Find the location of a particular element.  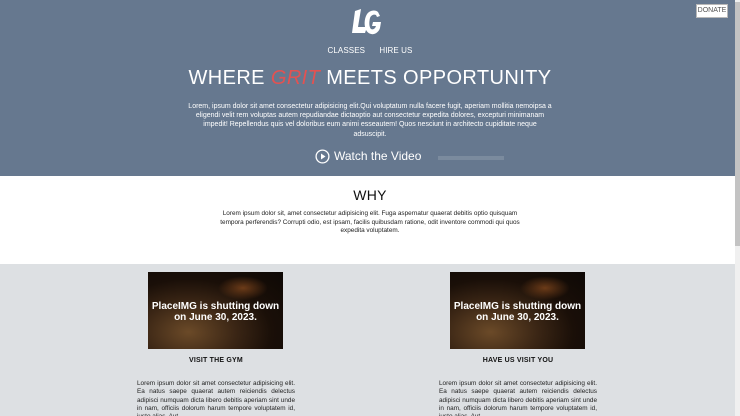

video-progress-bar is located at coordinates (471, 158).